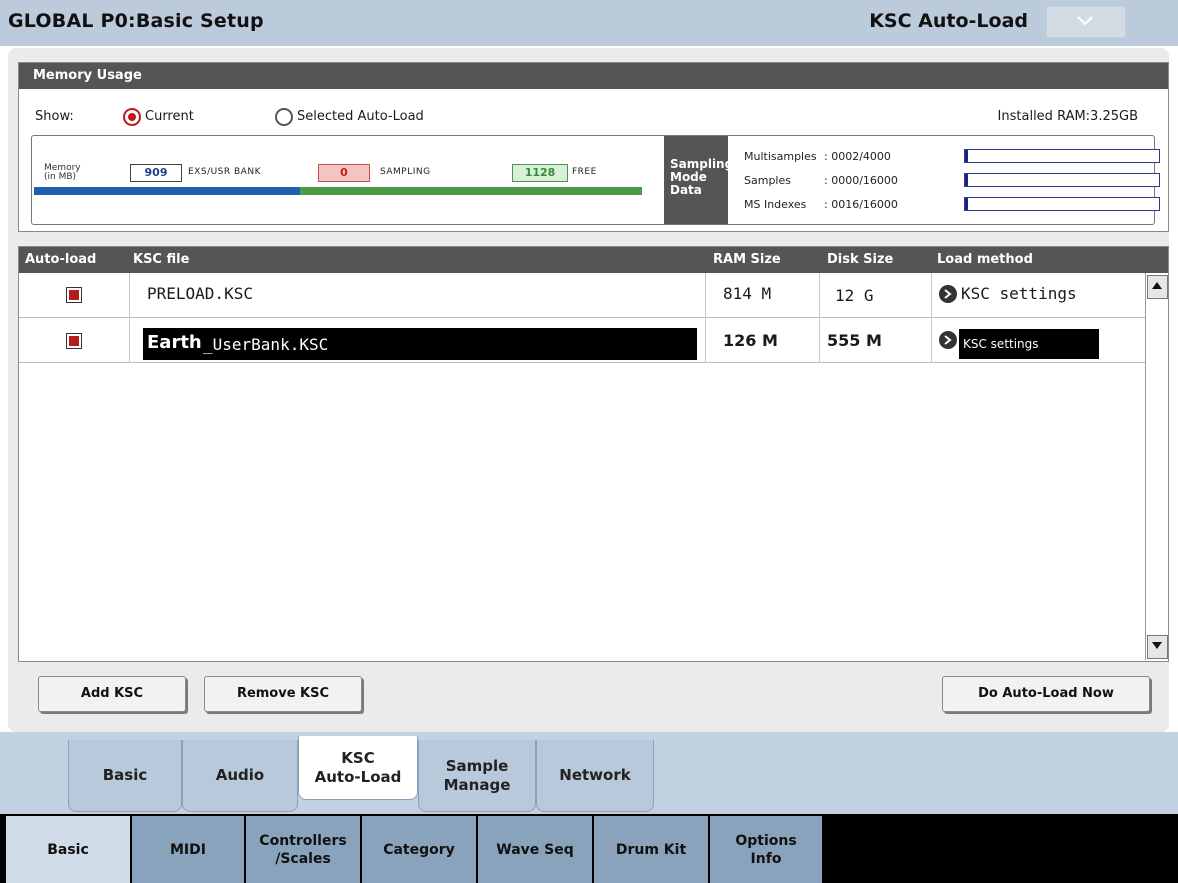 This screenshot has width=1178, height=883. I want to click on chevron-down-icon, so click(1085, 21).